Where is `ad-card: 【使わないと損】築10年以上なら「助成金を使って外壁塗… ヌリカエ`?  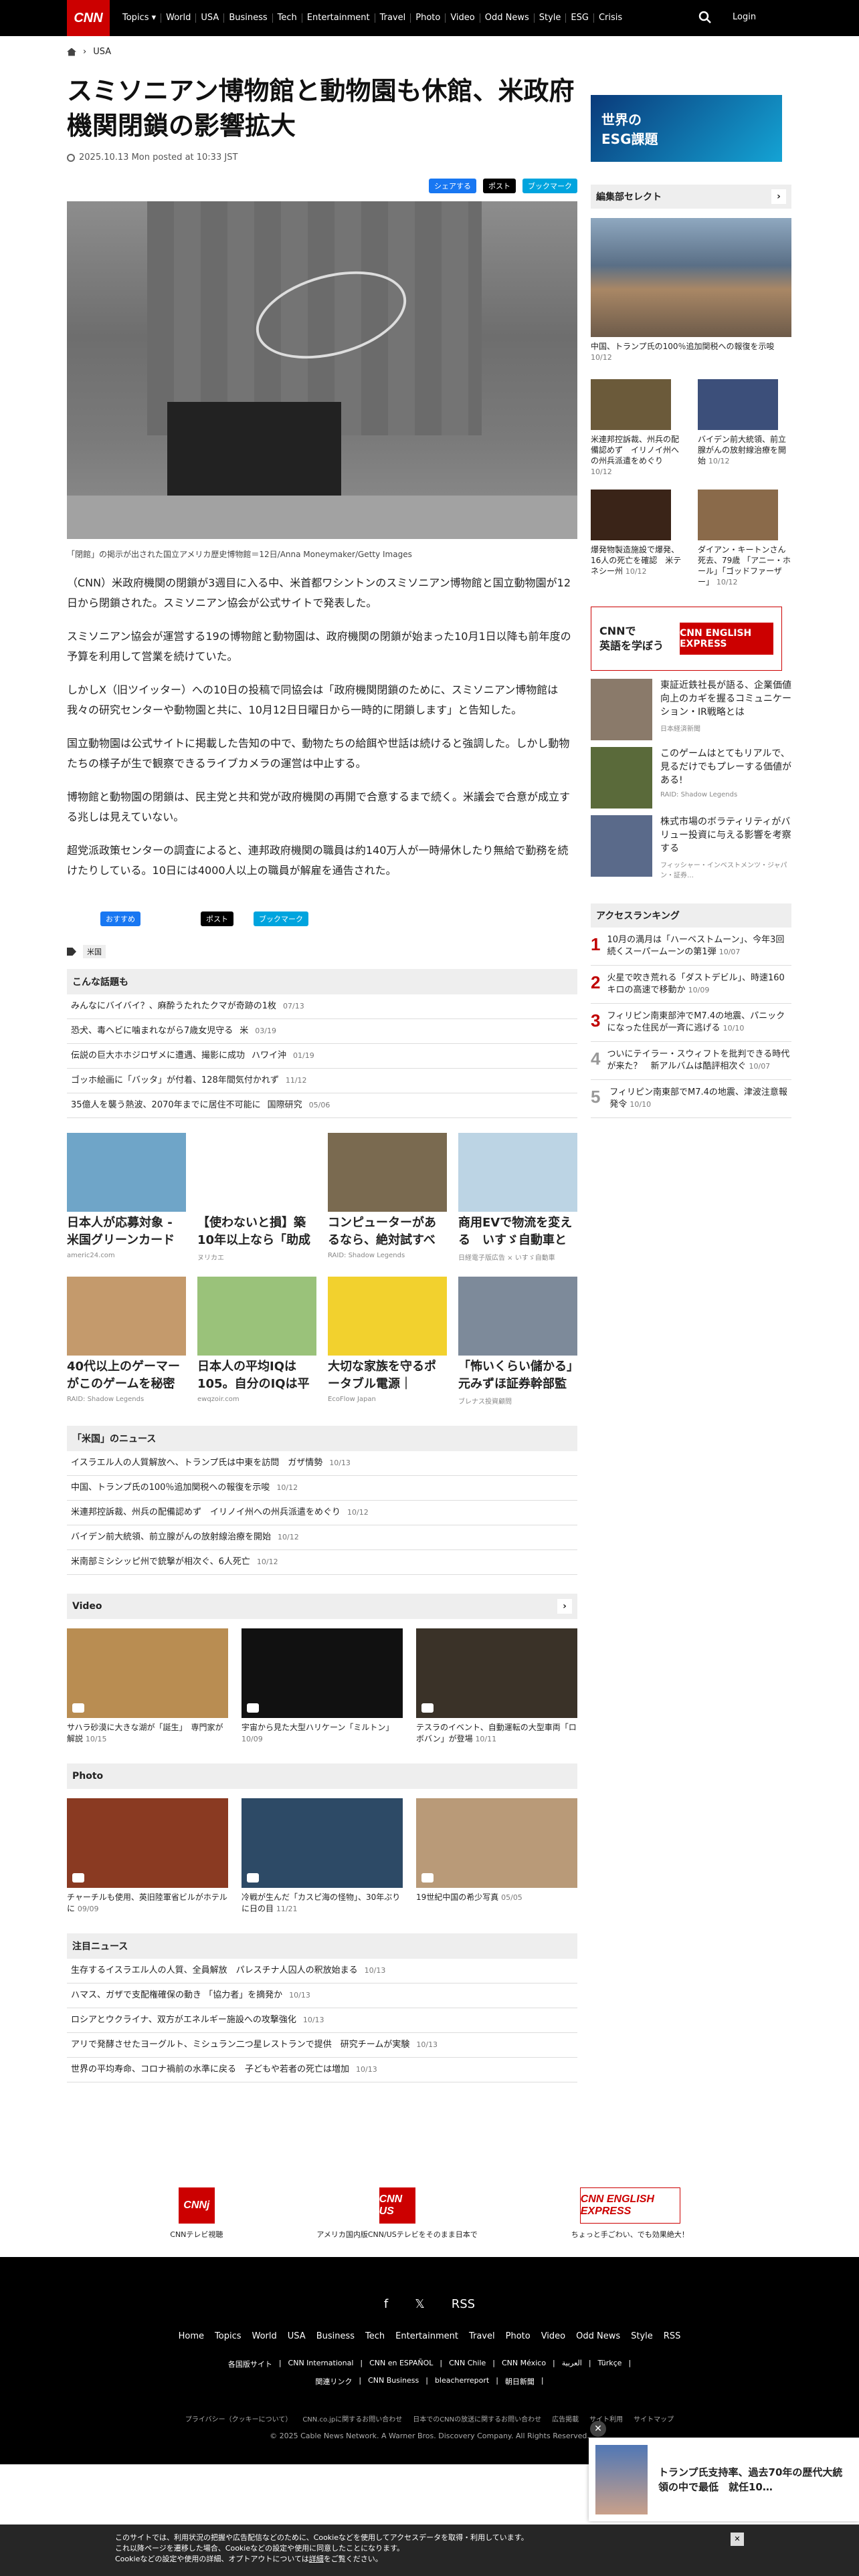
ad-card: 【使わないと損】築10年以上なら「助成金を使って外壁塗… ヌリカエ is located at coordinates (256, 1197).